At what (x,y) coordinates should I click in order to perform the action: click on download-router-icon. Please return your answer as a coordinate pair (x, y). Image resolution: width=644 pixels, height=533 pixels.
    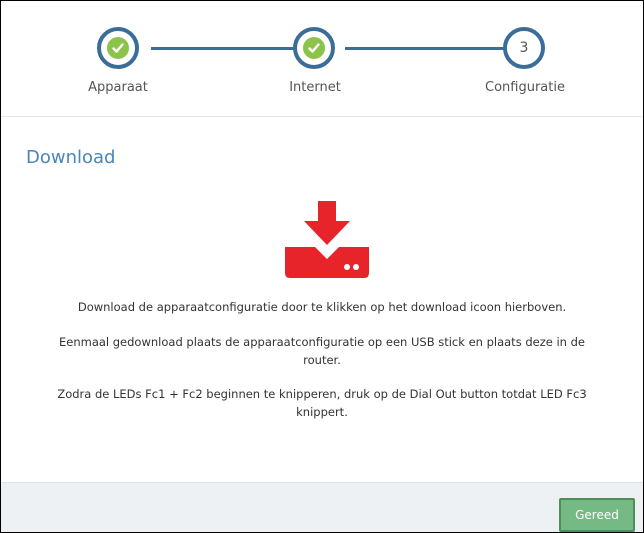
    Looking at the image, I should click on (327, 239).